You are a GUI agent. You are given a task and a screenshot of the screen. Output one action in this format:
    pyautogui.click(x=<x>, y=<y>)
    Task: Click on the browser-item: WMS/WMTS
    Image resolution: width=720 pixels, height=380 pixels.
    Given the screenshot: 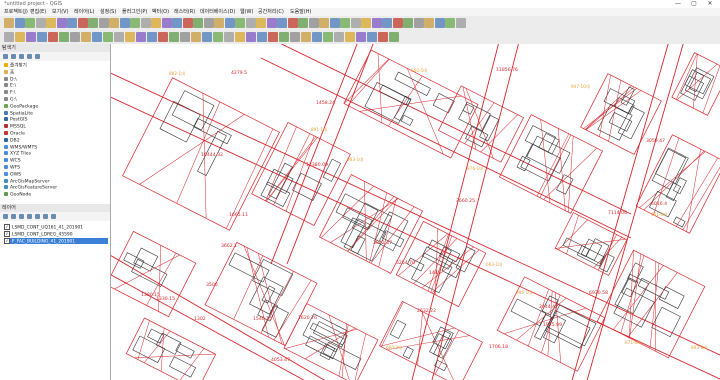 What is the action you would take?
    pyautogui.click(x=20, y=147)
    